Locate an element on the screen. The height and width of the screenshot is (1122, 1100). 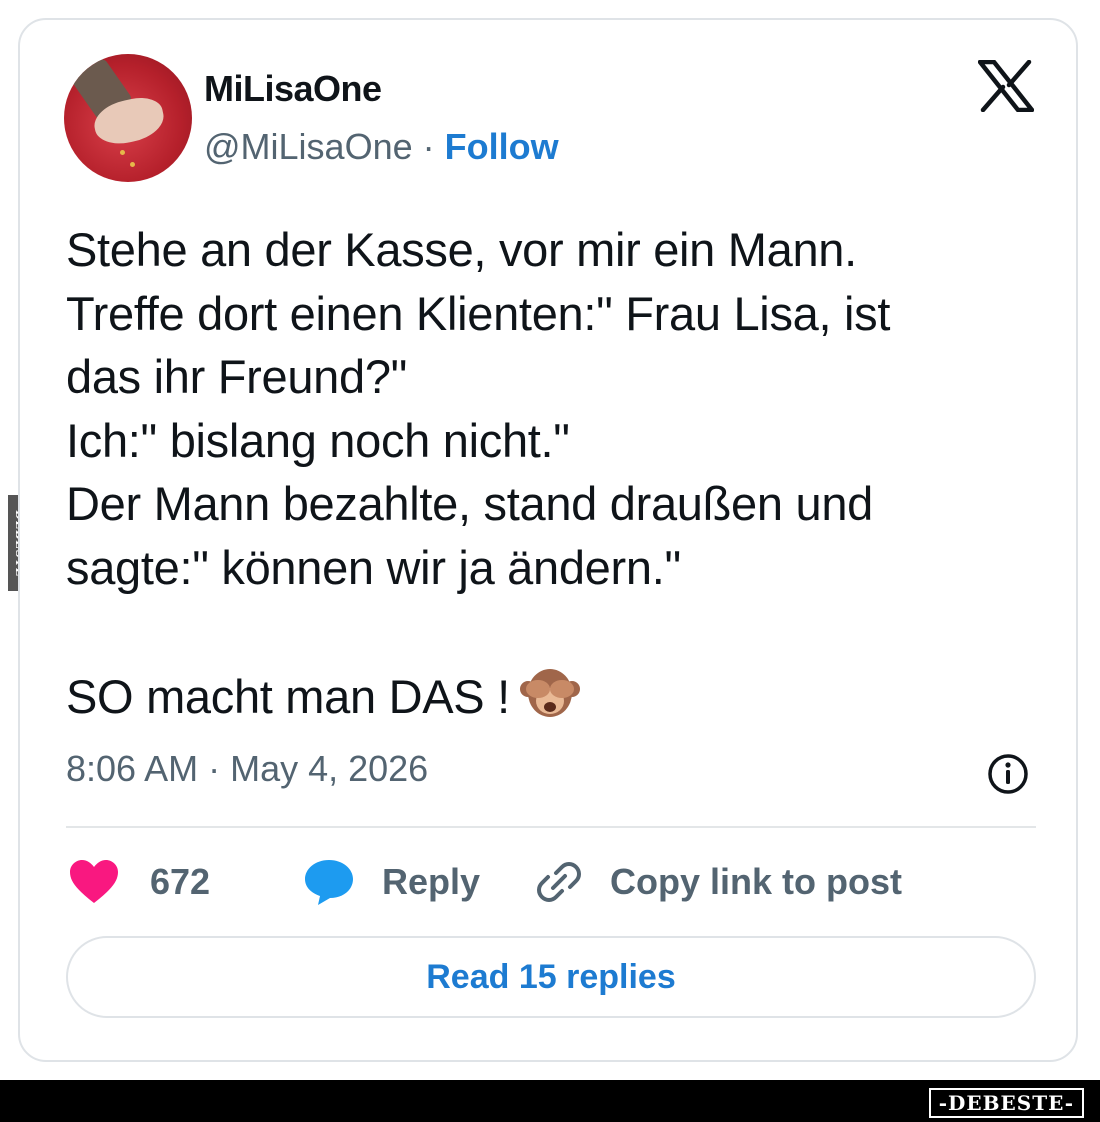
author-handle: @MiLisaOne is located at coordinates (308, 146).